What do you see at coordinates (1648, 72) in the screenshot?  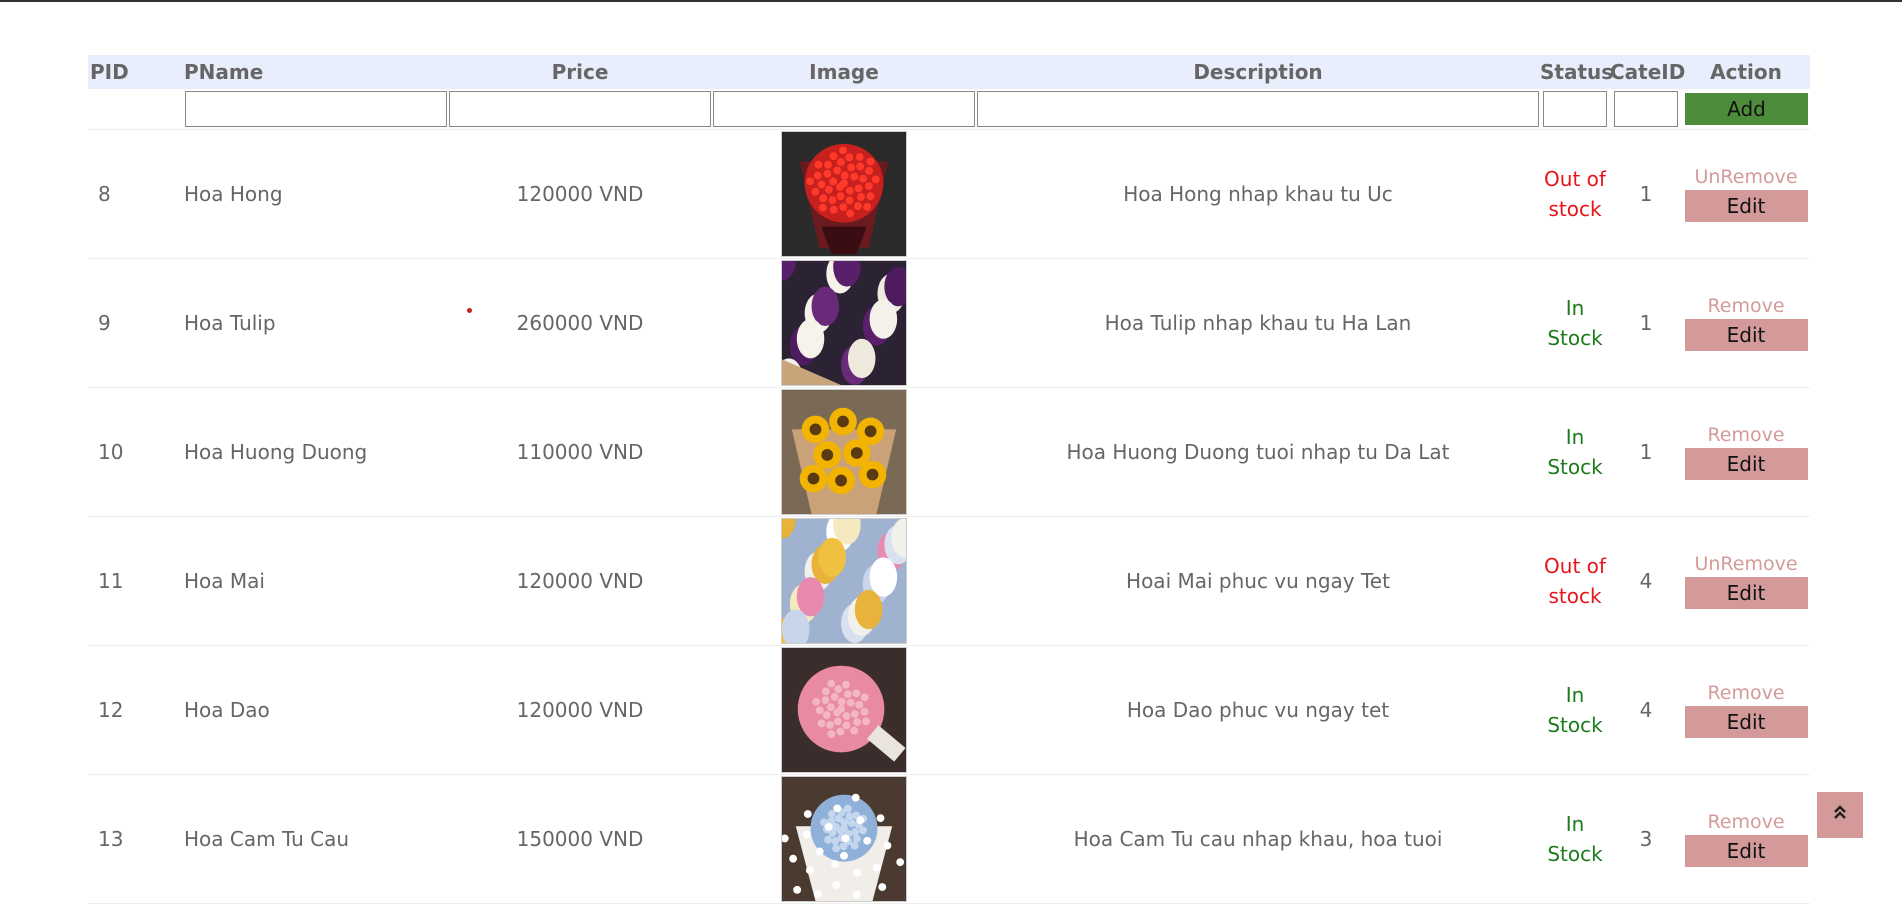 I see `header-cateid: CateID` at bounding box center [1648, 72].